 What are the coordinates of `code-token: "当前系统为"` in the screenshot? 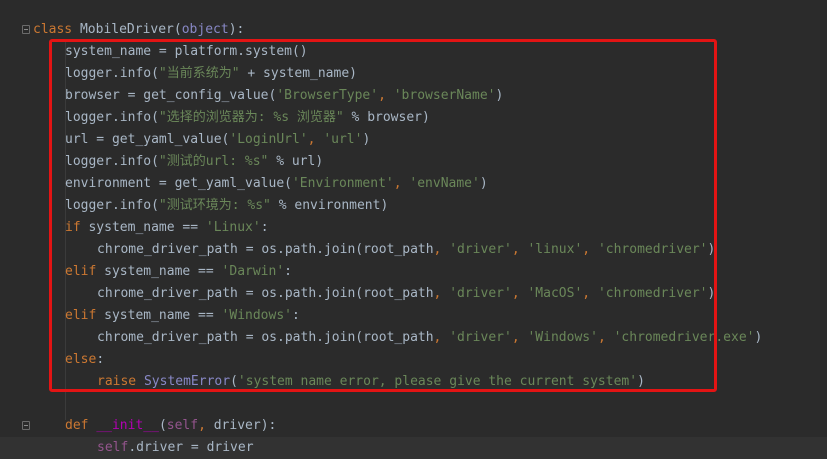 It's located at (199, 73).